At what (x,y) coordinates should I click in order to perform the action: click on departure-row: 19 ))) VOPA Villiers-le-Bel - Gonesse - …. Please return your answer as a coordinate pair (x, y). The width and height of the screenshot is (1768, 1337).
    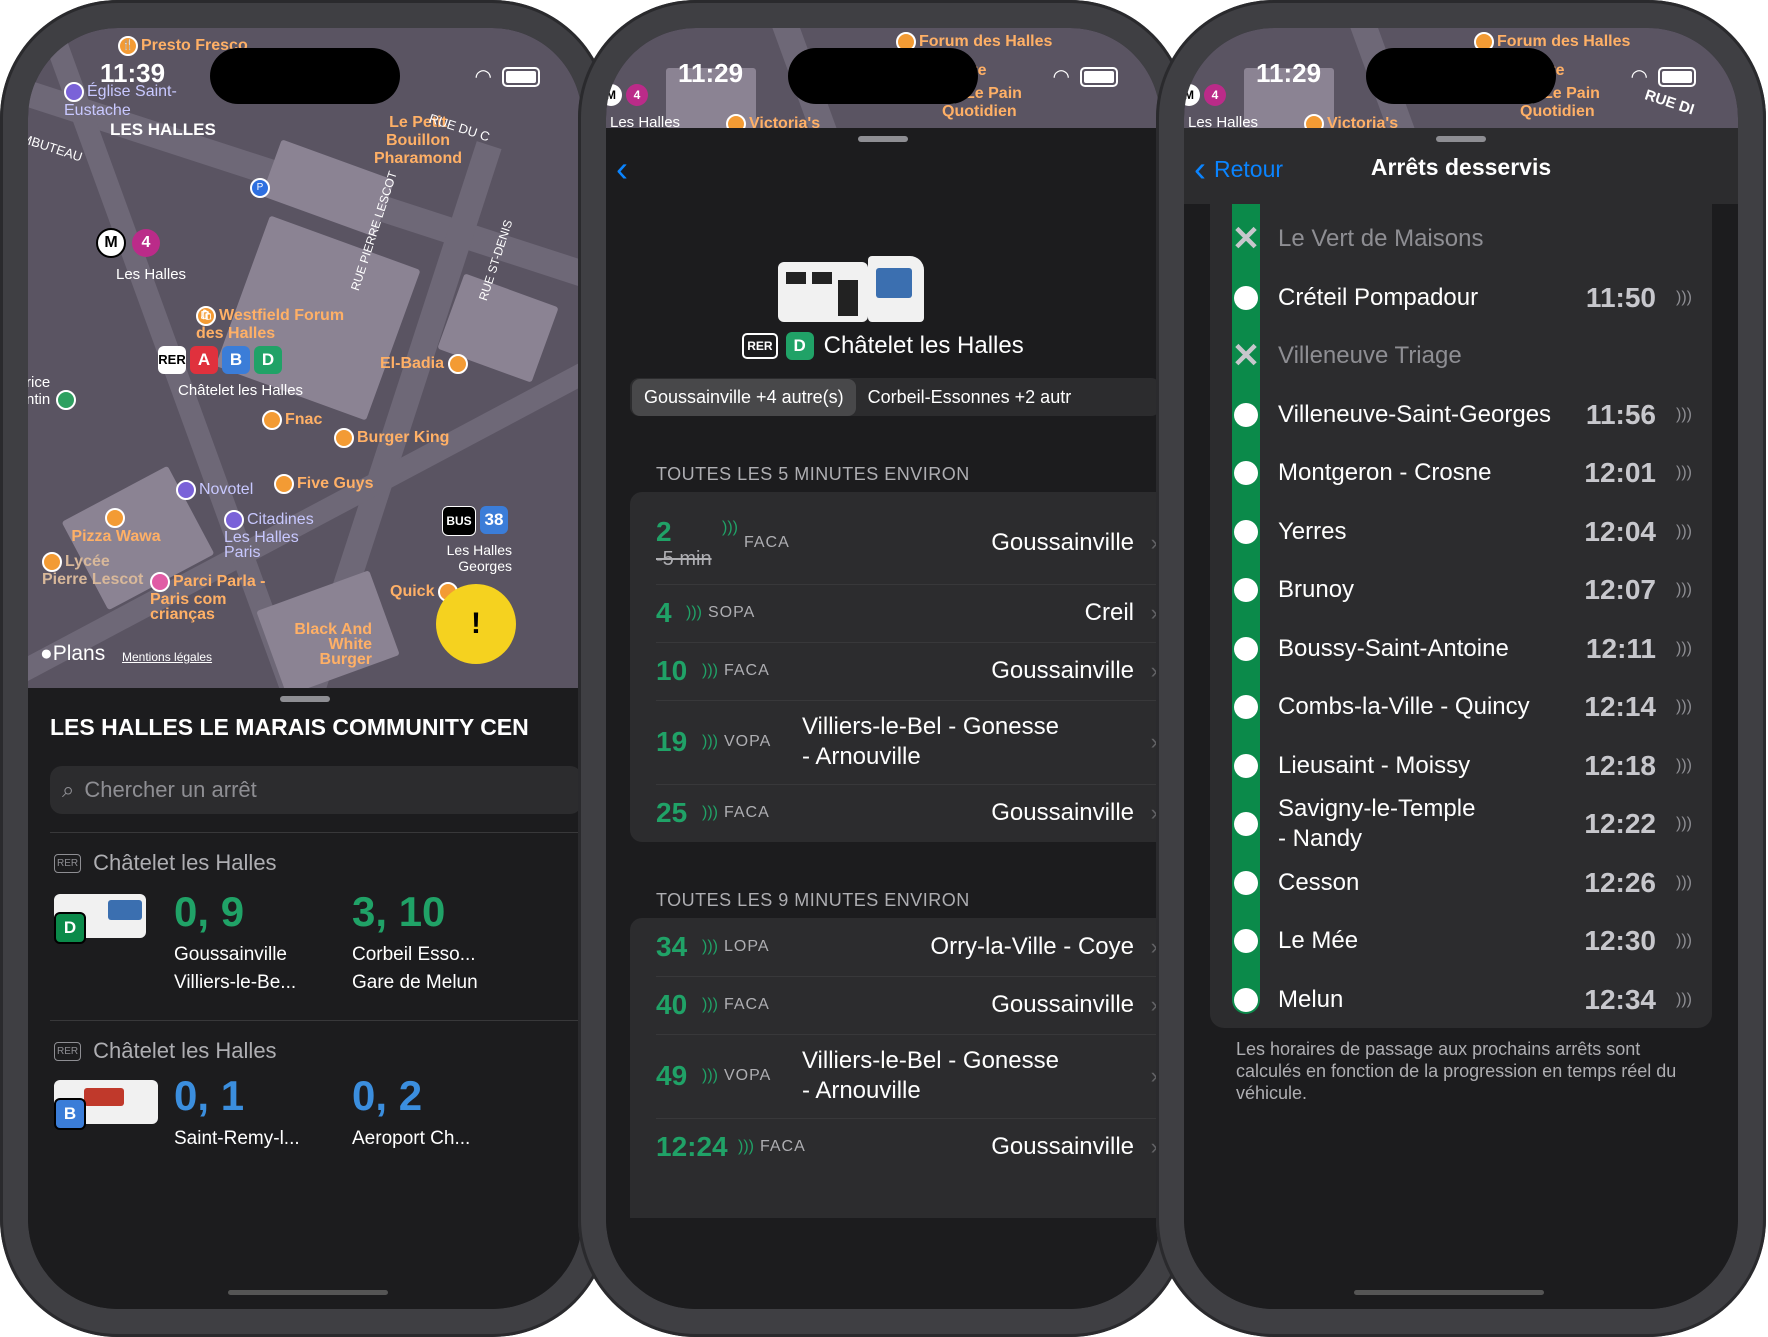
    Looking at the image, I should click on (895, 742).